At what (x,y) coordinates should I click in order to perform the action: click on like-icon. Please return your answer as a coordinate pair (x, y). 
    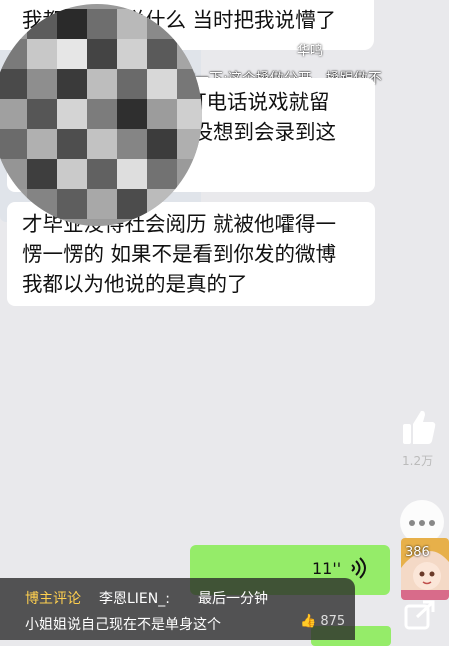
    Looking at the image, I should click on (419, 429).